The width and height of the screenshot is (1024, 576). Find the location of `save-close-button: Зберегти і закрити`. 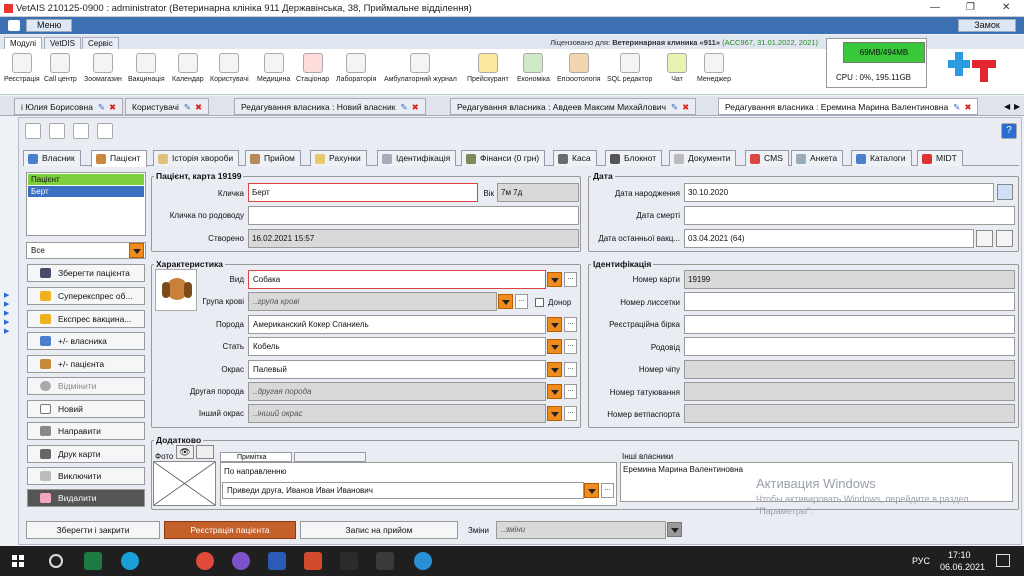

save-close-button: Зберегти і закрити is located at coordinates (93, 530).